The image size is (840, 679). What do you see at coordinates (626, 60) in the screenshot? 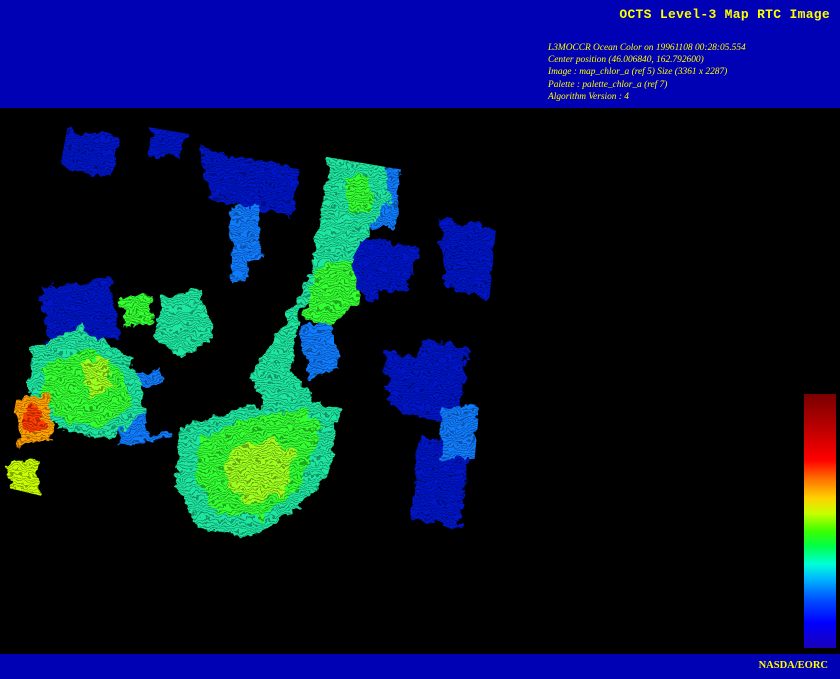
I see `meta-center-line: Center position (46.006840, 162.792600)` at bounding box center [626, 60].